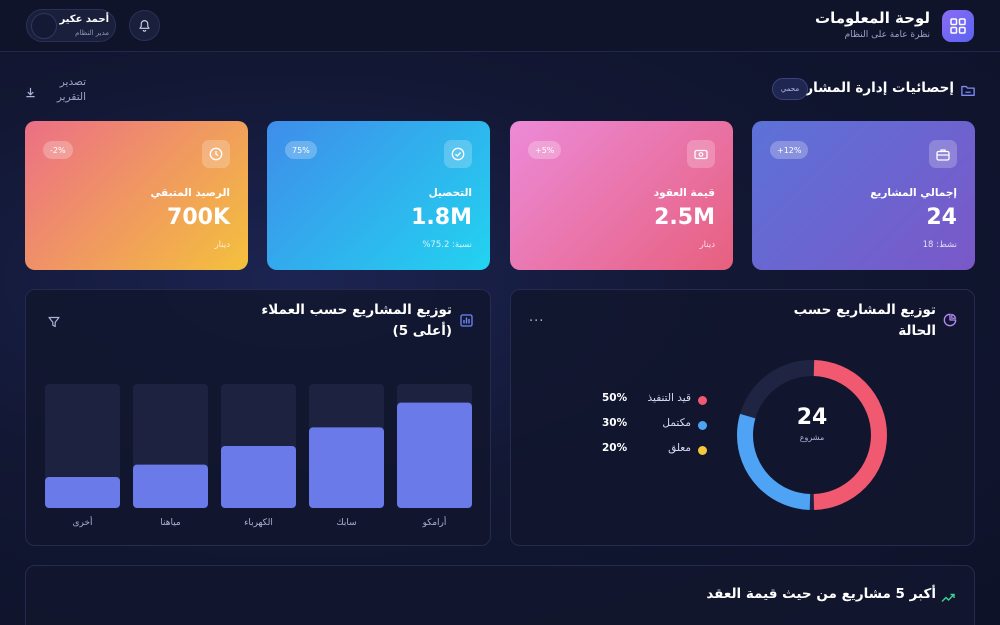 The height and width of the screenshot is (625, 1000). What do you see at coordinates (684, 193) in the screenshot?
I see `card-label: قيمة العقود` at bounding box center [684, 193].